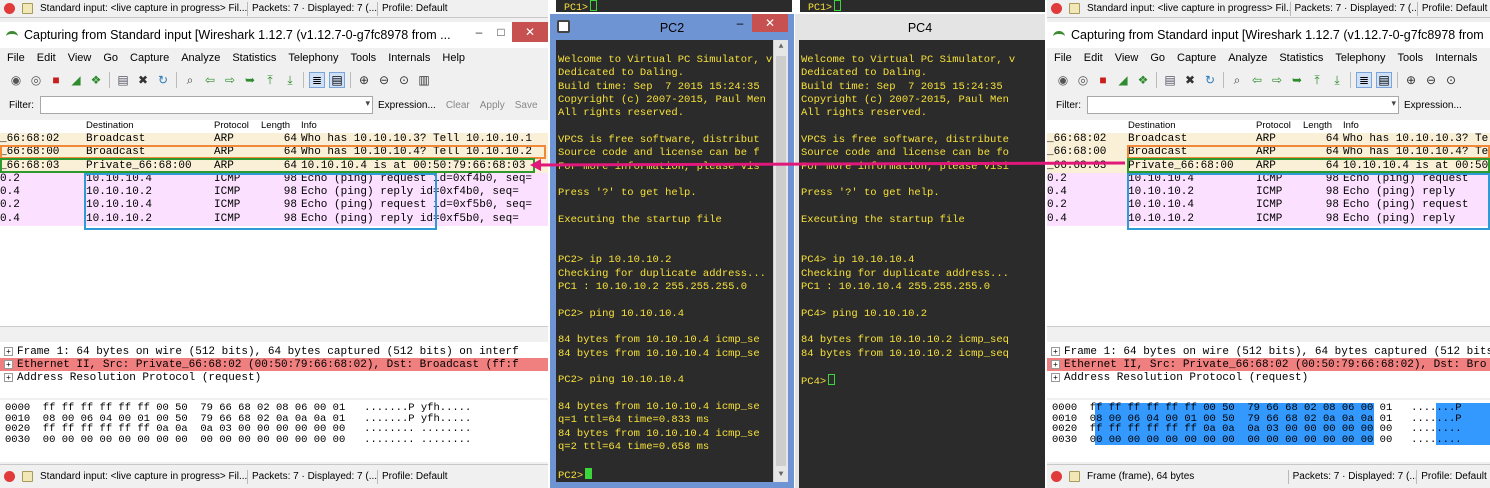  I want to click on table-row: 0.4 10.10.10.2 ICMP 98 Echo (ping) reply, so click(1268, 219).